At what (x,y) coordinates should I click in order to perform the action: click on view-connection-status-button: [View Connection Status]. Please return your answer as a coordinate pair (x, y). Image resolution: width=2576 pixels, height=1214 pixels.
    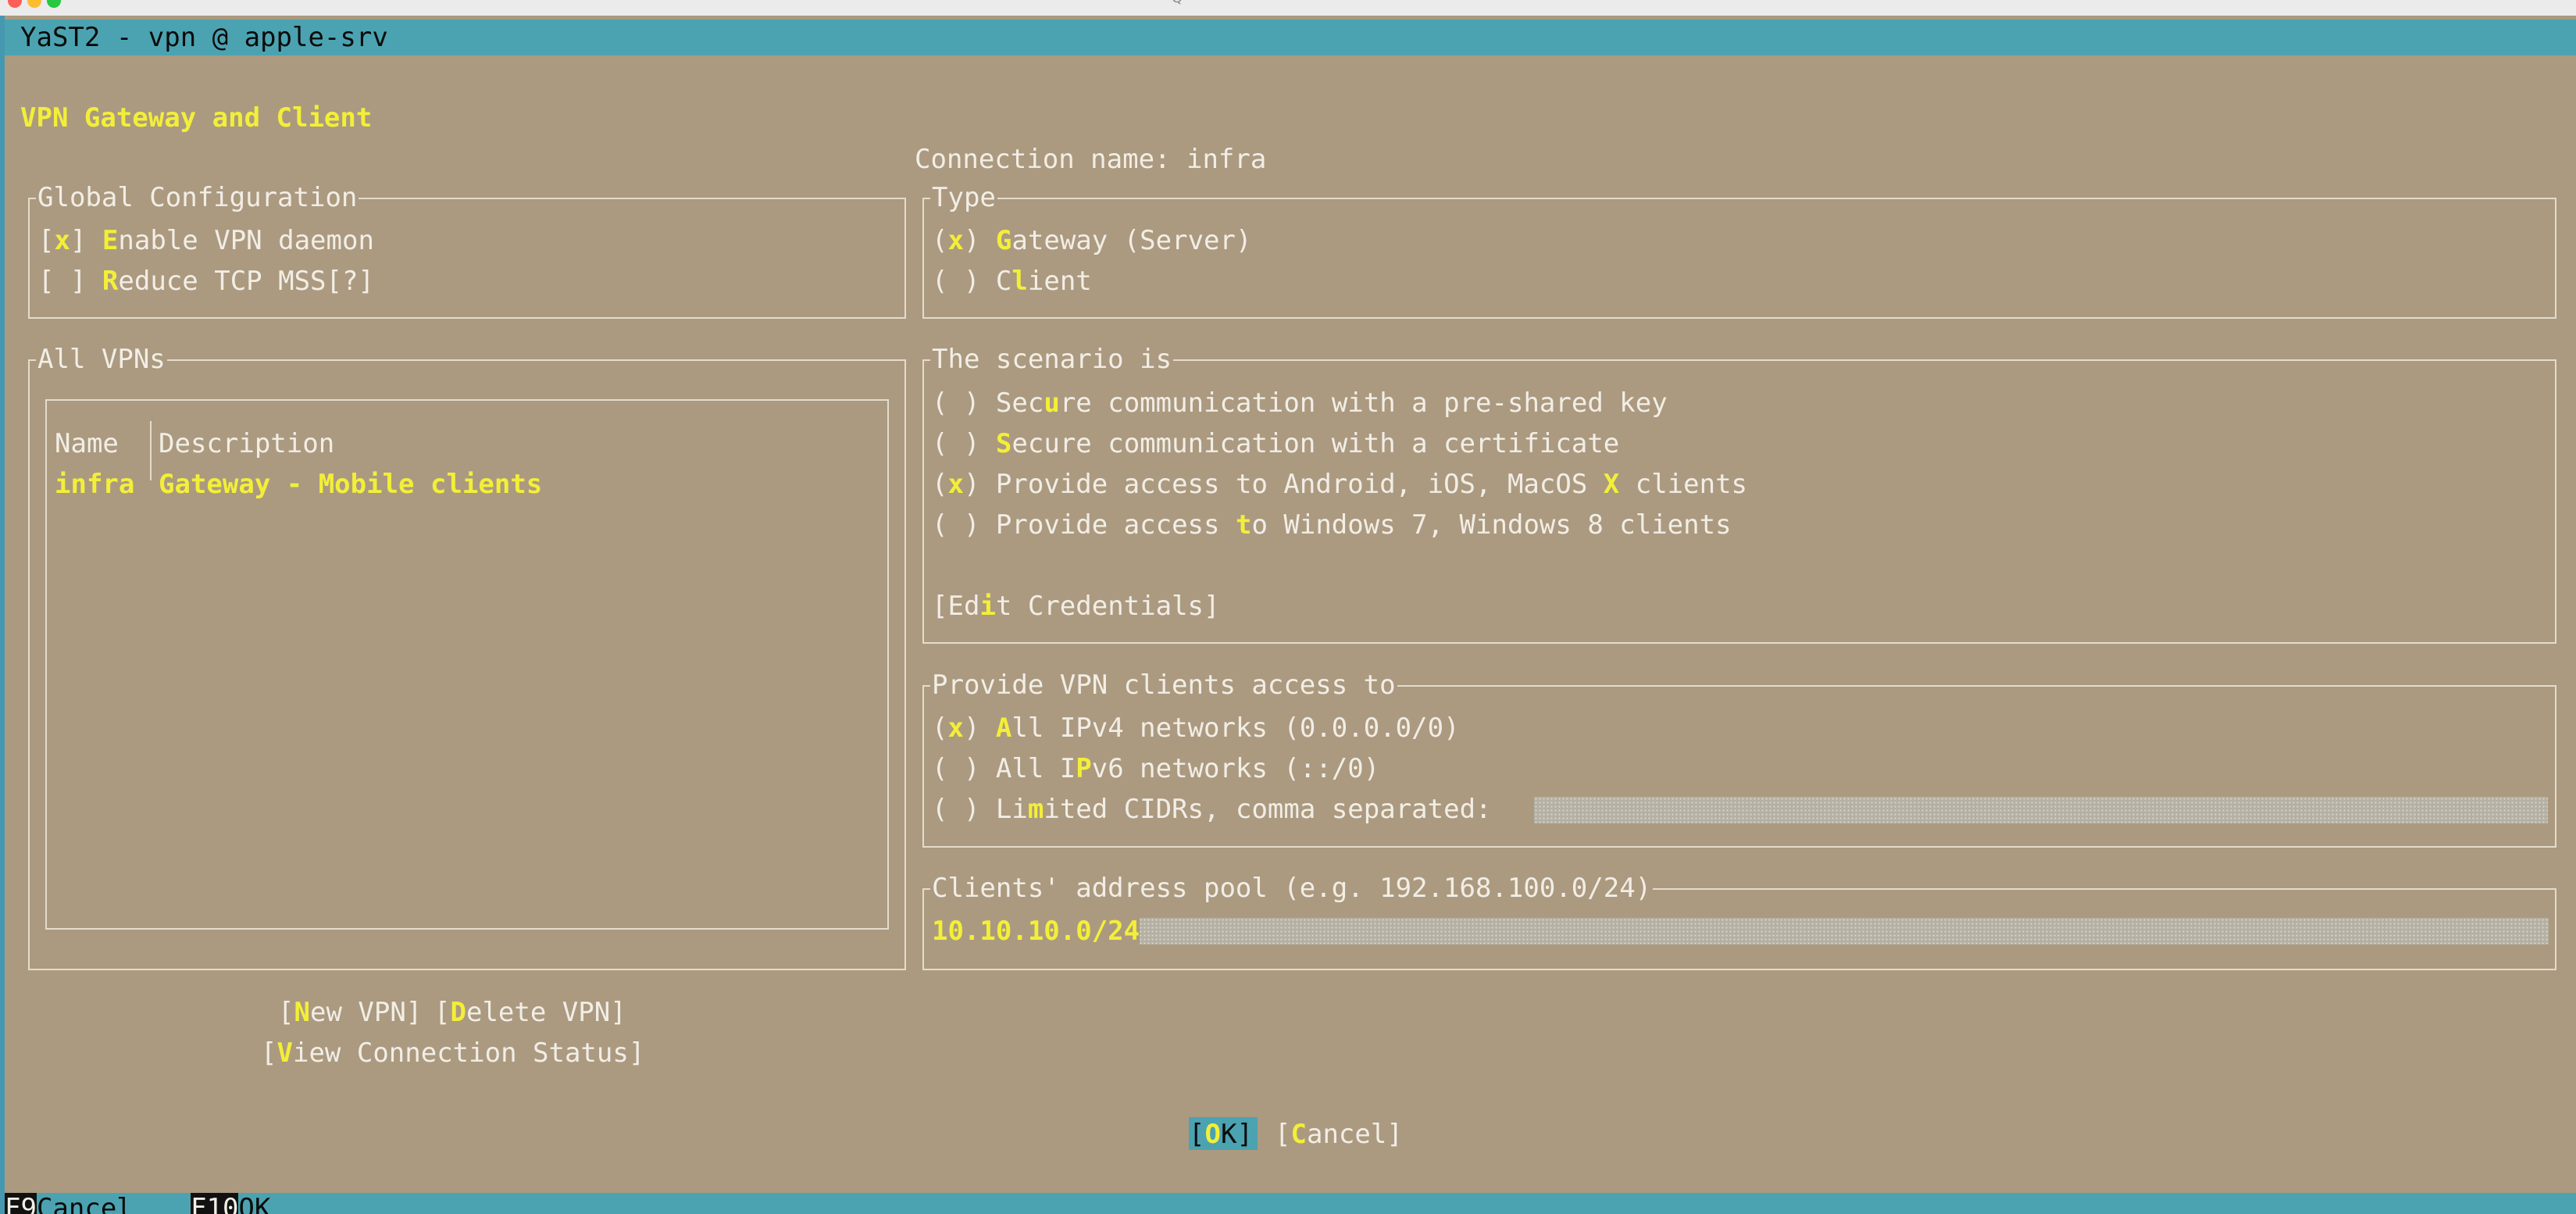
    Looking at the image, I should click on (452, 1053).